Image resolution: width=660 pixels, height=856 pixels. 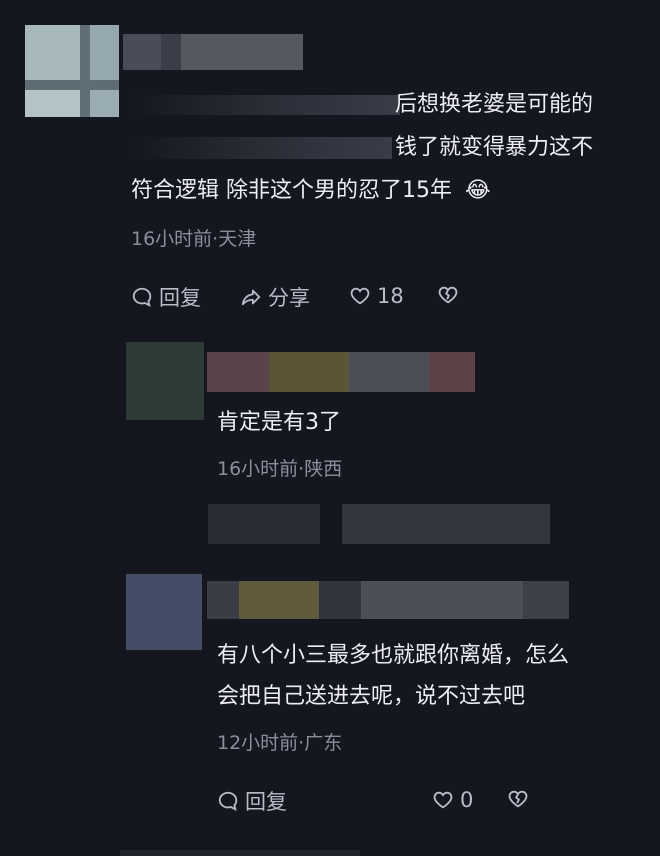 I want to click on laughing-emoji-icon: 😂, so click(x=478, y=190).